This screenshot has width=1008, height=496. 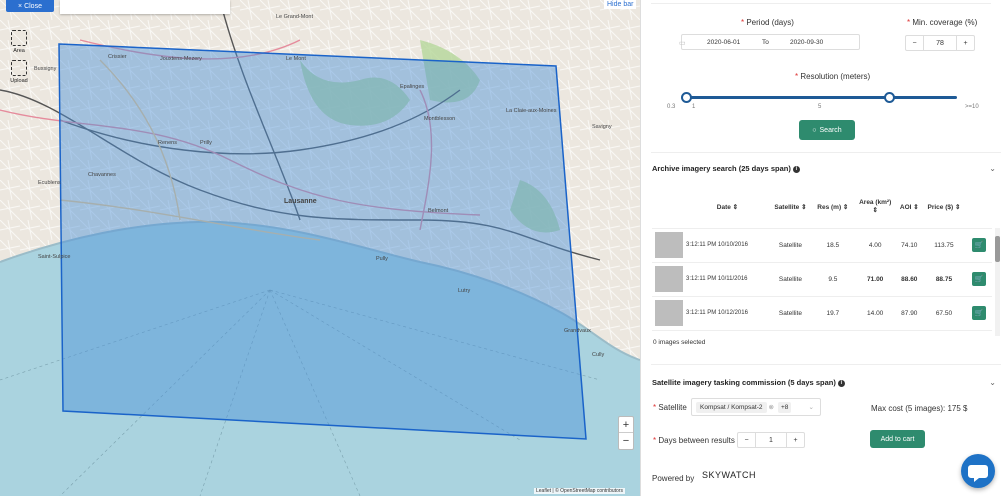 I want to click on cell-price: 67.50, so click(x=943, y=313).